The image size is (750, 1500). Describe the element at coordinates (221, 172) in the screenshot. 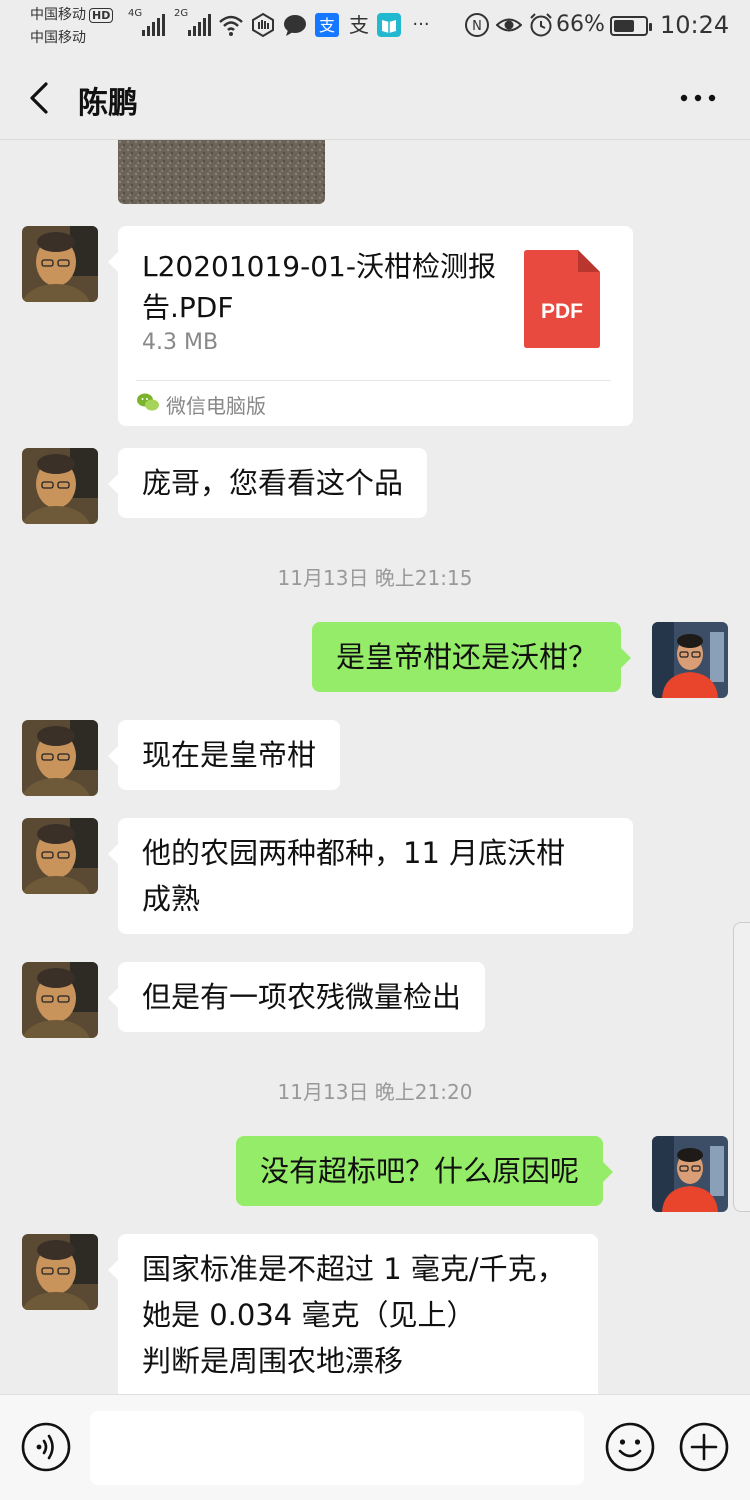

I see `image-message` at that location.